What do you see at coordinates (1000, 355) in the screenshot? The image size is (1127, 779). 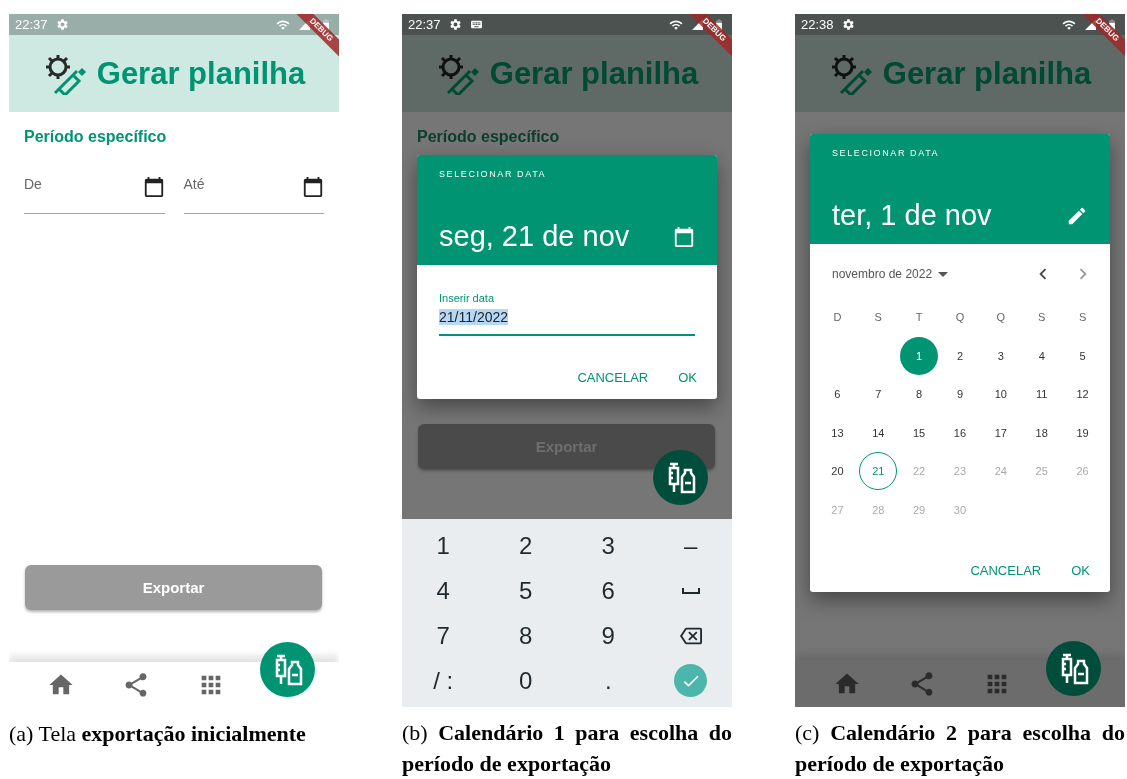 I see `calendar-day: 3` at bounding box center [1000, 355].